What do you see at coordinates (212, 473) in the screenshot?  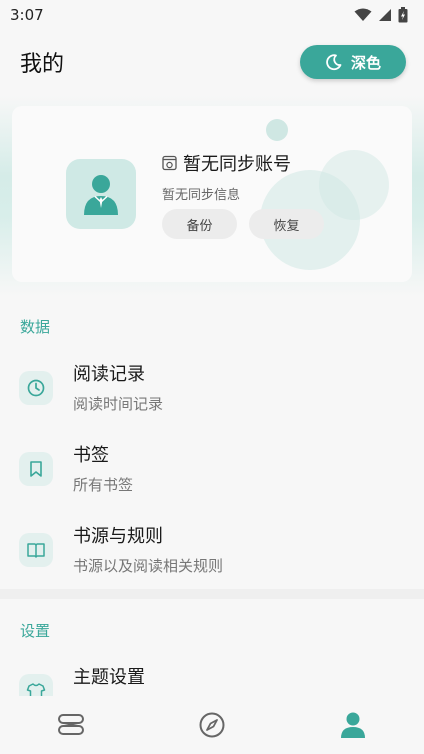 I see `list-item-bookmarks: 书签 所有书签` at bounding box center [212, 473].